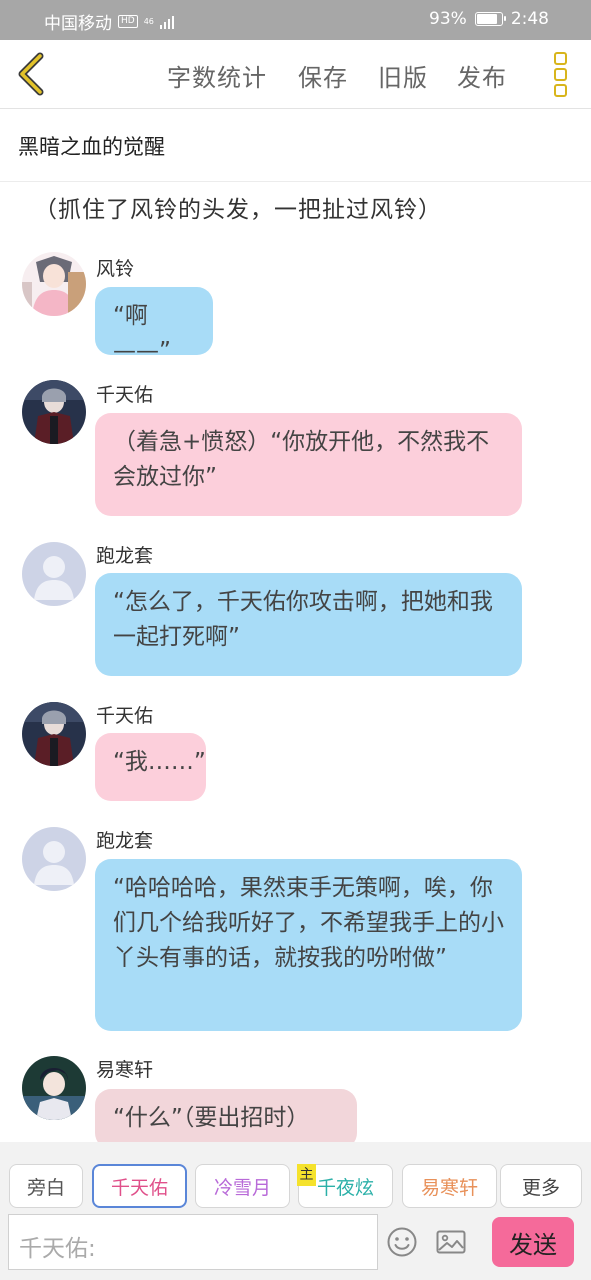  What do you see at coordinates (217, 75) in the screenshot?
I see `word-count-button: 字数统计` at bounding box center [217, 75].